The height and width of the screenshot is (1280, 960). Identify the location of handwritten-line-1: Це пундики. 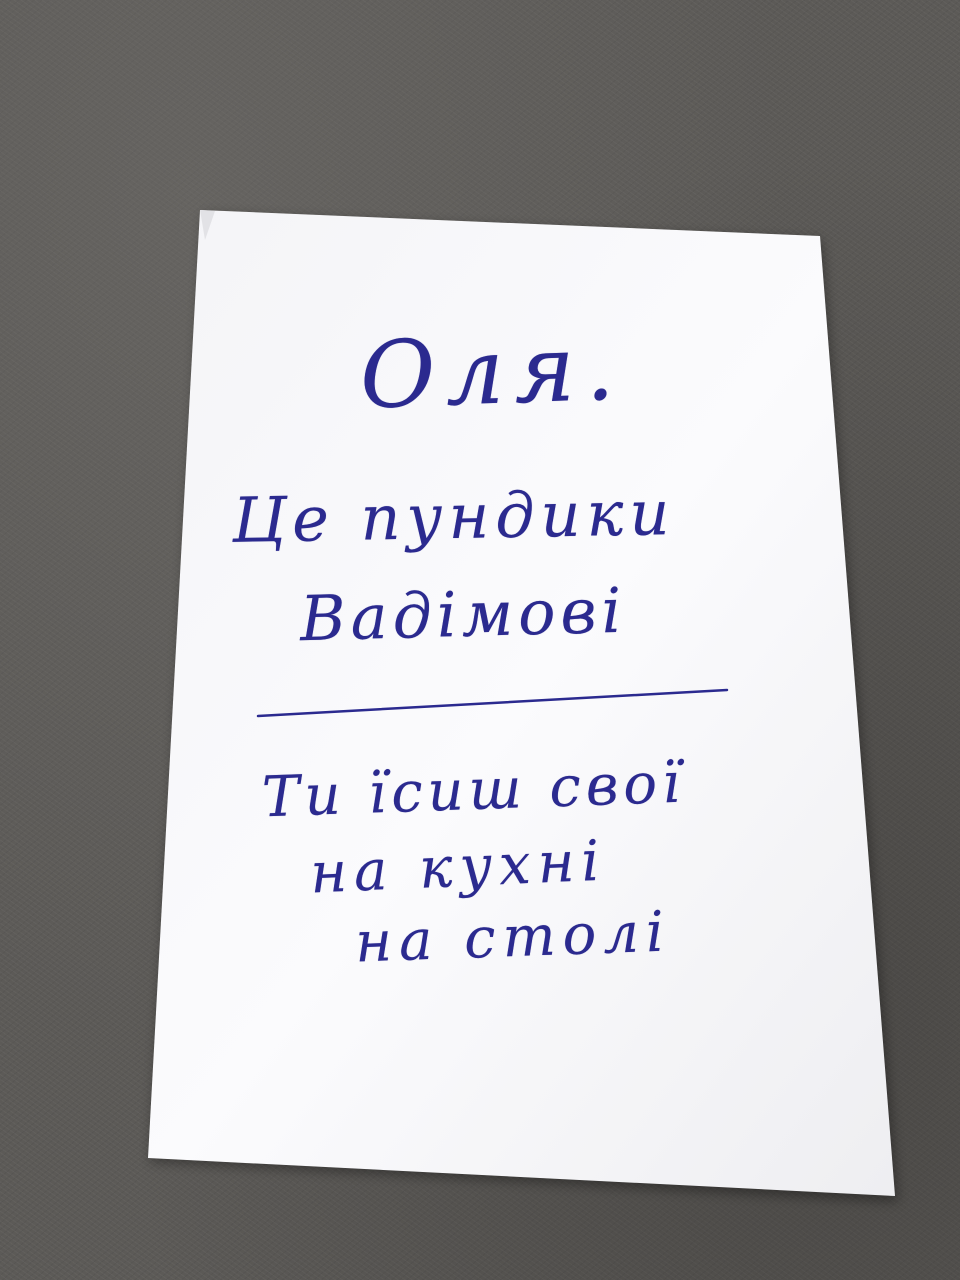
(453, 516).